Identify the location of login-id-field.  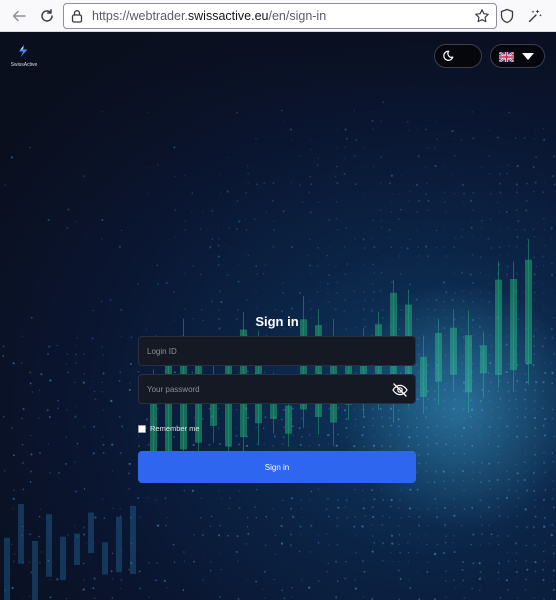
(277, 351).